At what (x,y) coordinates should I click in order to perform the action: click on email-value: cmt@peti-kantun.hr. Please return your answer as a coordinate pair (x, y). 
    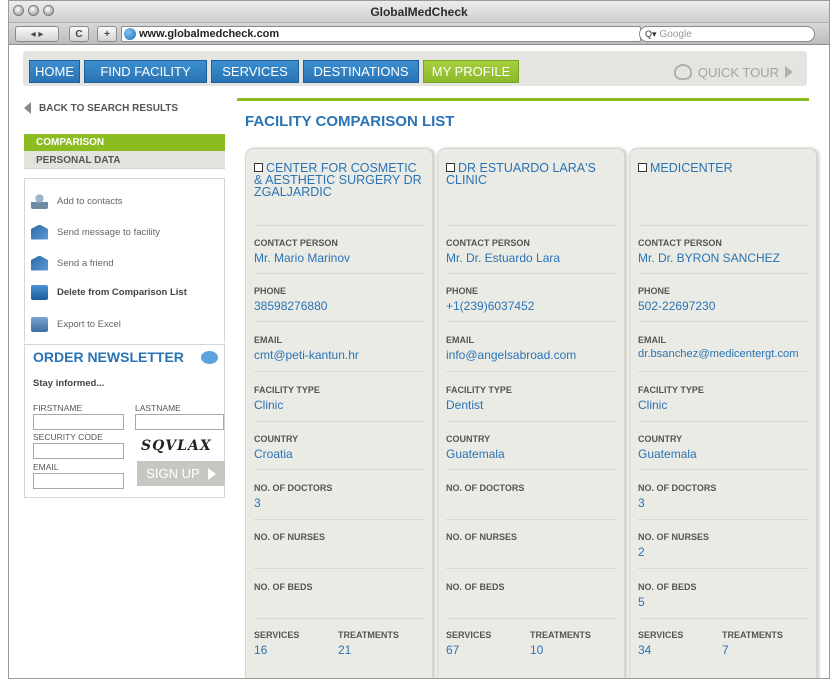
    Looking at the image, I should click on (306, 355).